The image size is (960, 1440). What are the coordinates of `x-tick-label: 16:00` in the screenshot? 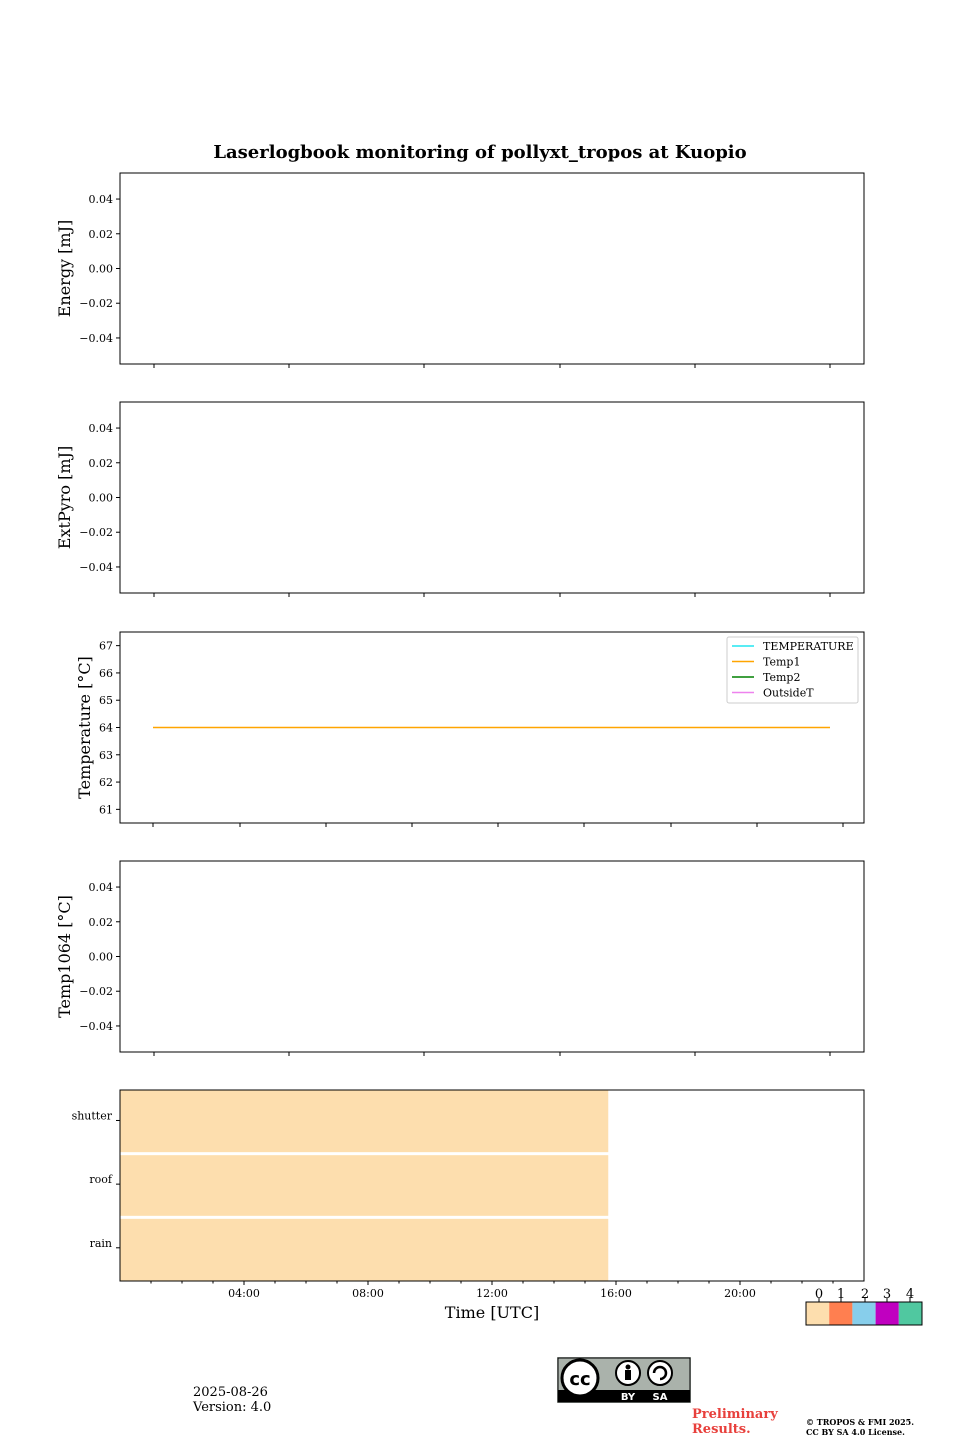 It's located at (616, 1293).